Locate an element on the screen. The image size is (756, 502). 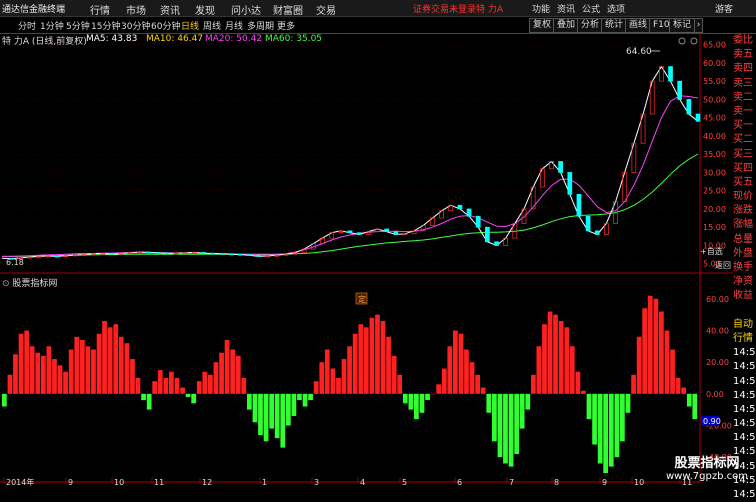
menu-market: 市场 is located at coordinates (136, 9).